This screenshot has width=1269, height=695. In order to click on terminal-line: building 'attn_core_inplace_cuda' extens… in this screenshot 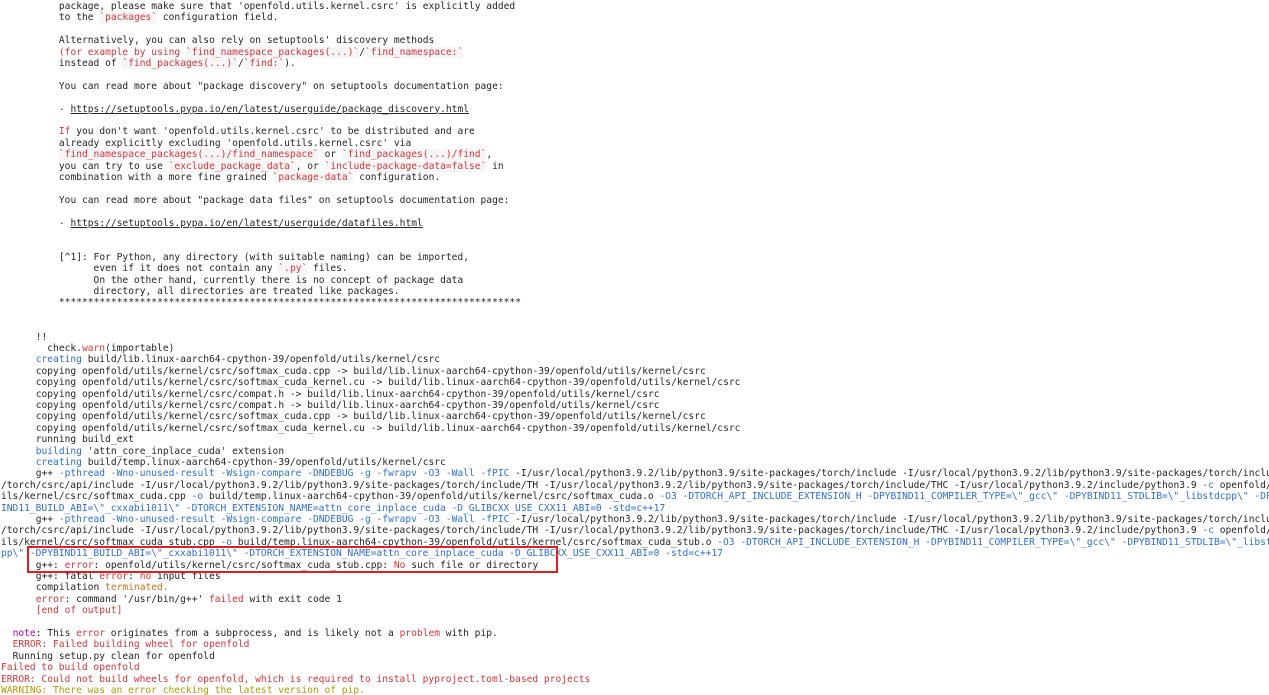, I will do `click(634, 451)`.